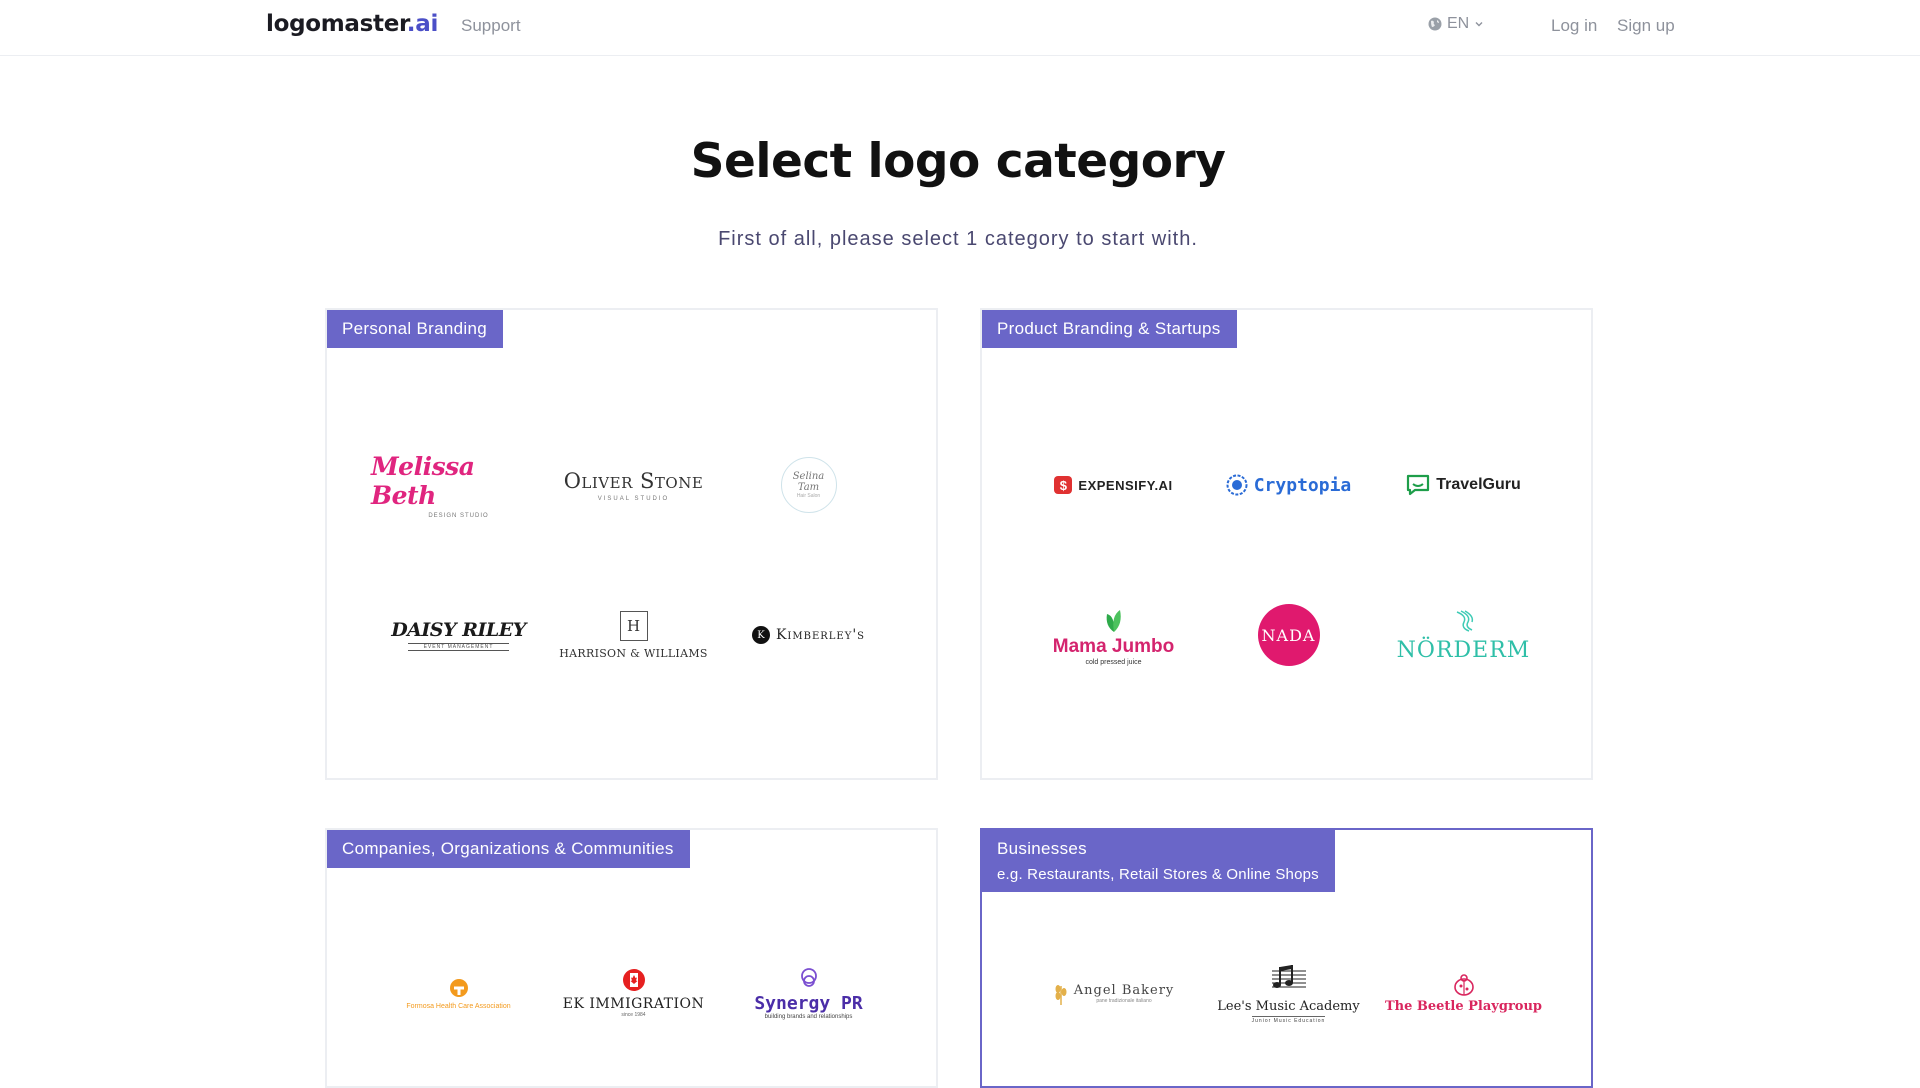  Describe the element at coordinates (1418, 485) in the screenshot. I see `chat-icon` at that location.